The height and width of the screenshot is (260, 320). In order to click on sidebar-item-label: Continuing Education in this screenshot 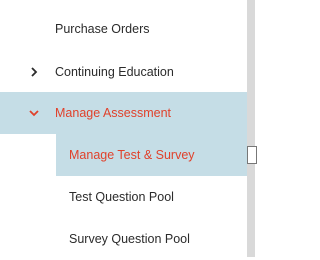, I will do `click(114, 72)`.